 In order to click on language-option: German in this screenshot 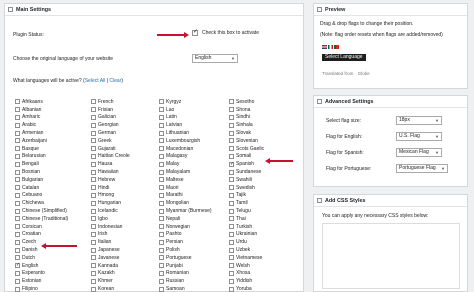, I will do `click(110, 133)`.